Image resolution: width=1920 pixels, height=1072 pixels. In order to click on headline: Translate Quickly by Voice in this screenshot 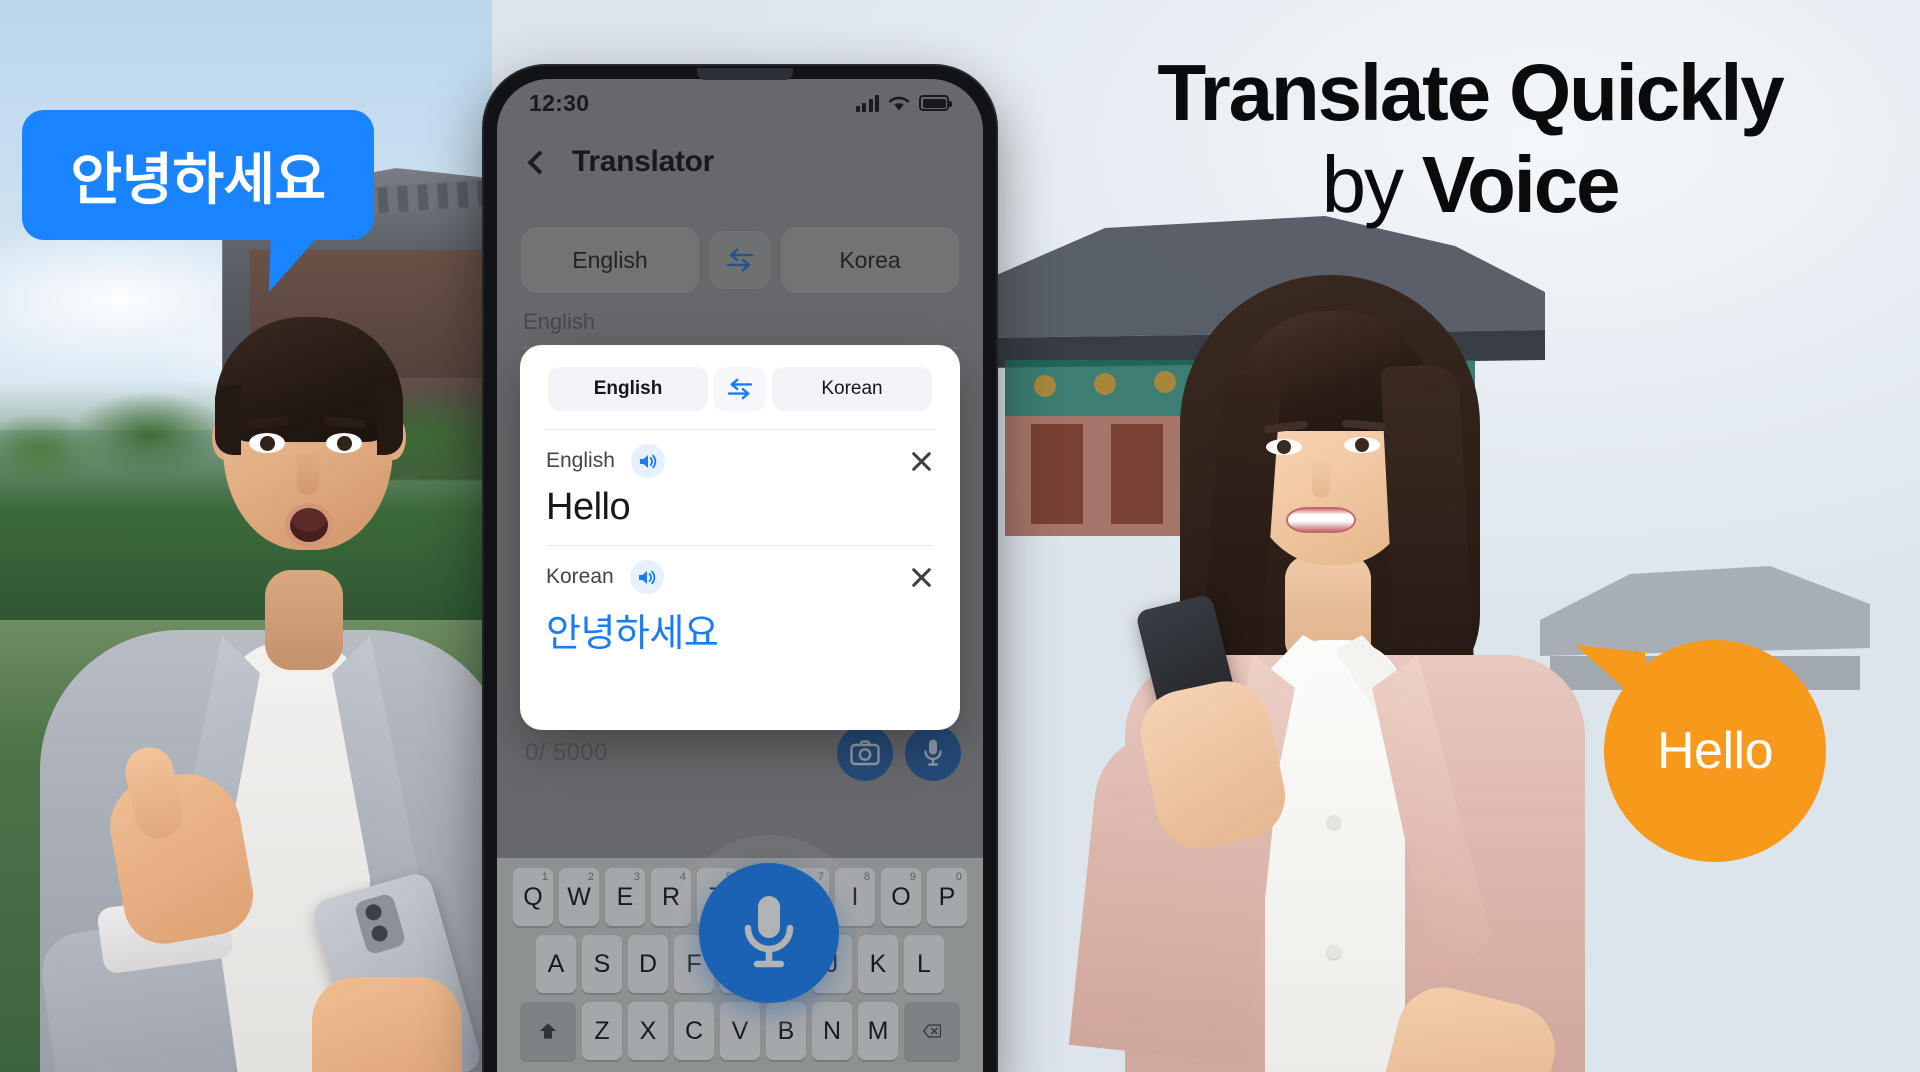, I will do `click(1470, 138)`.